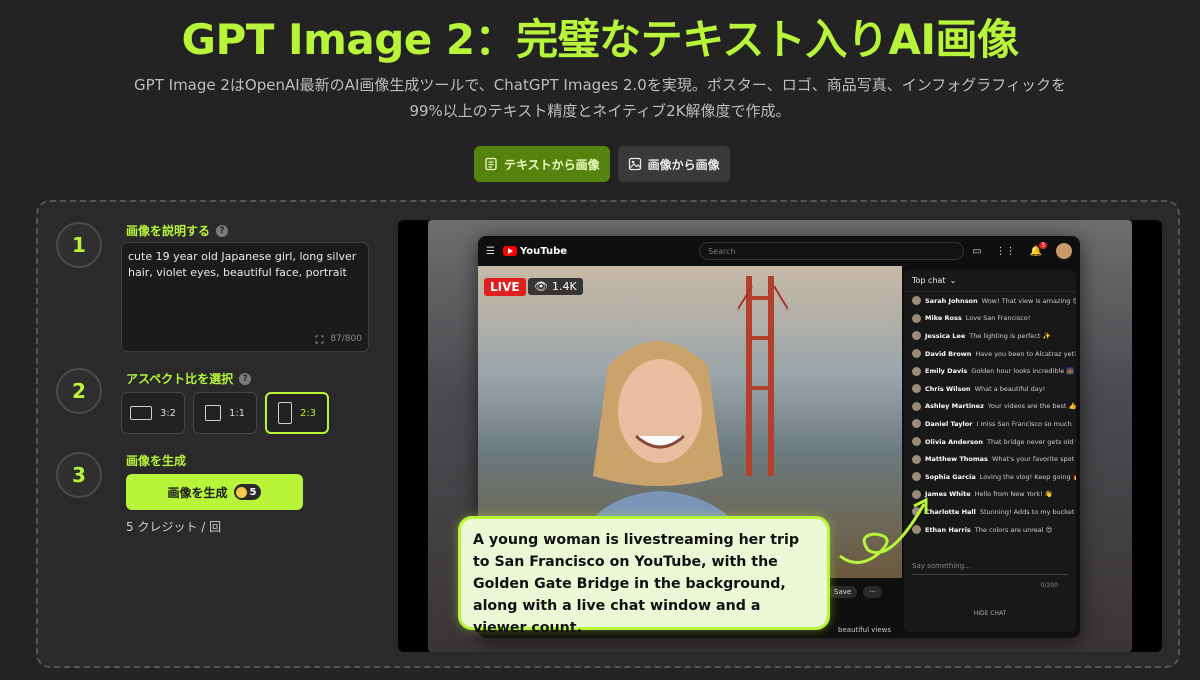 This screenshot has width=1200, height=680. Describe the element at coordinates (998, 318) in the screenshot. I see `chat-text: Love San Francisco!` at that location.